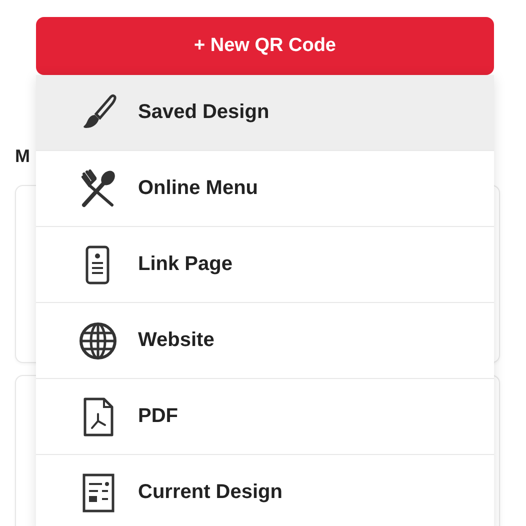 This screenshot has width=526, height=526. I want to click on menu-item: Saved Design, so click(265, 113).